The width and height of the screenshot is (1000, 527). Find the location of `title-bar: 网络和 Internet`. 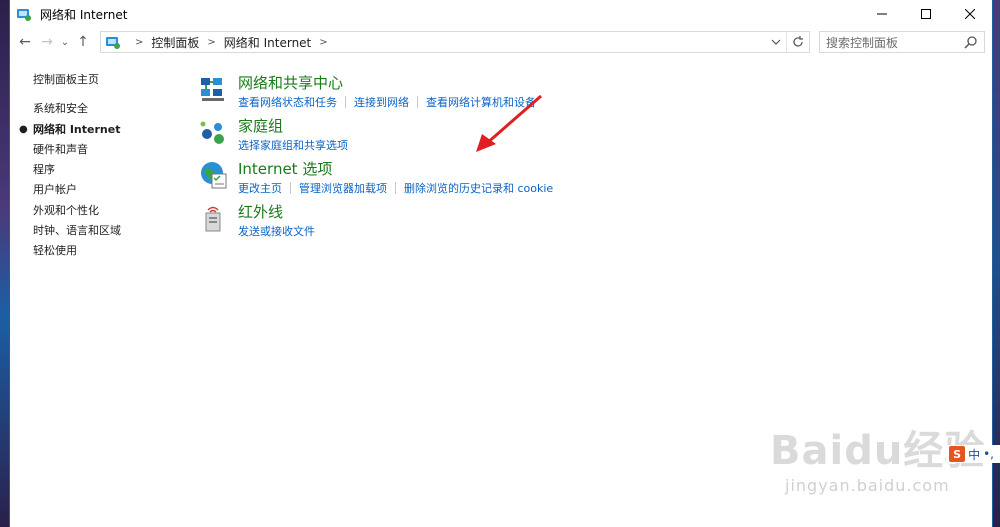

title-bar: 网络和 Internet is located at coordinates (501, 14).